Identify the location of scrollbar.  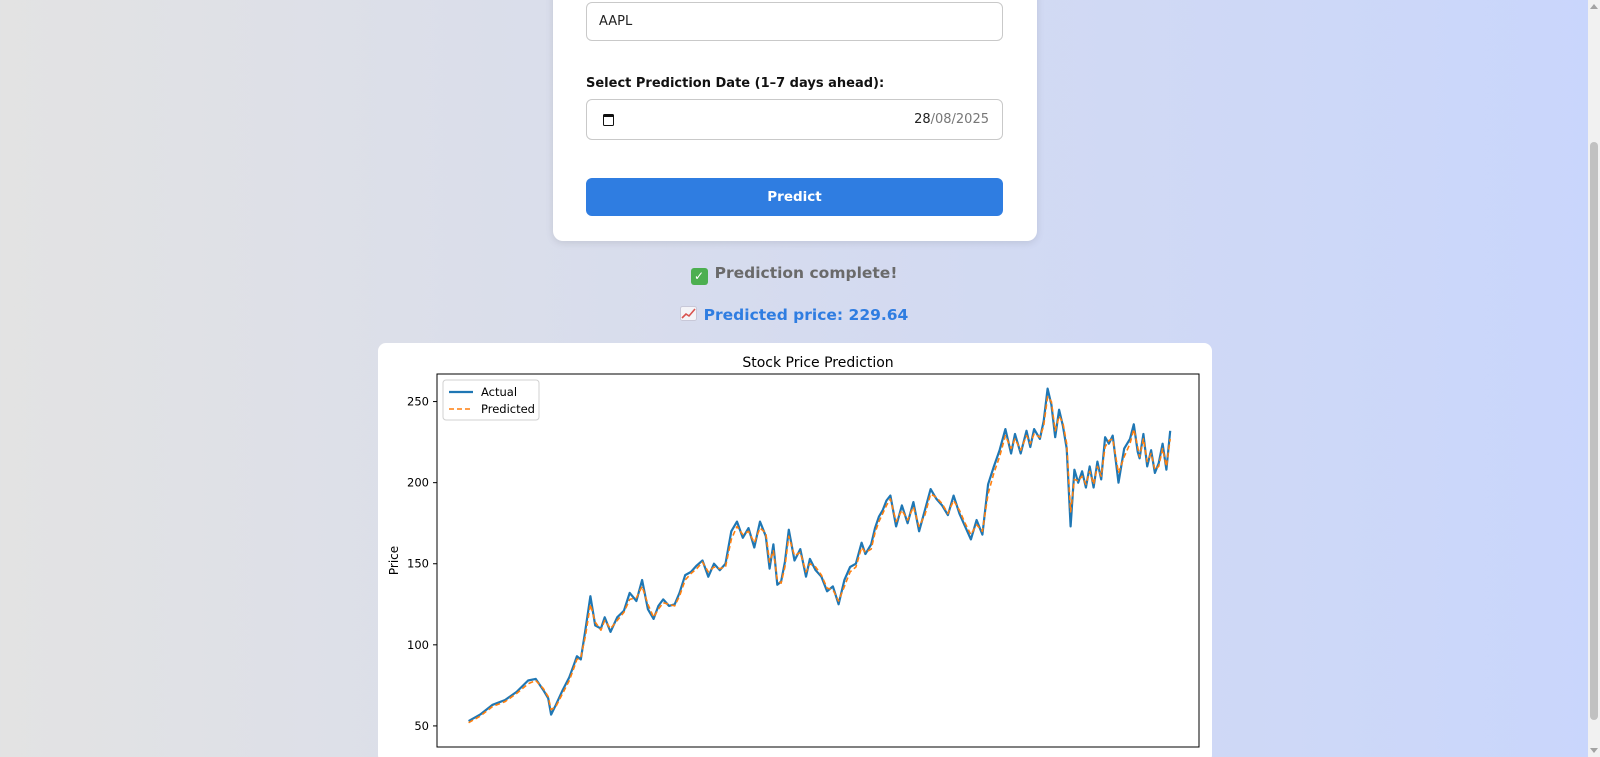
(1594, 378).